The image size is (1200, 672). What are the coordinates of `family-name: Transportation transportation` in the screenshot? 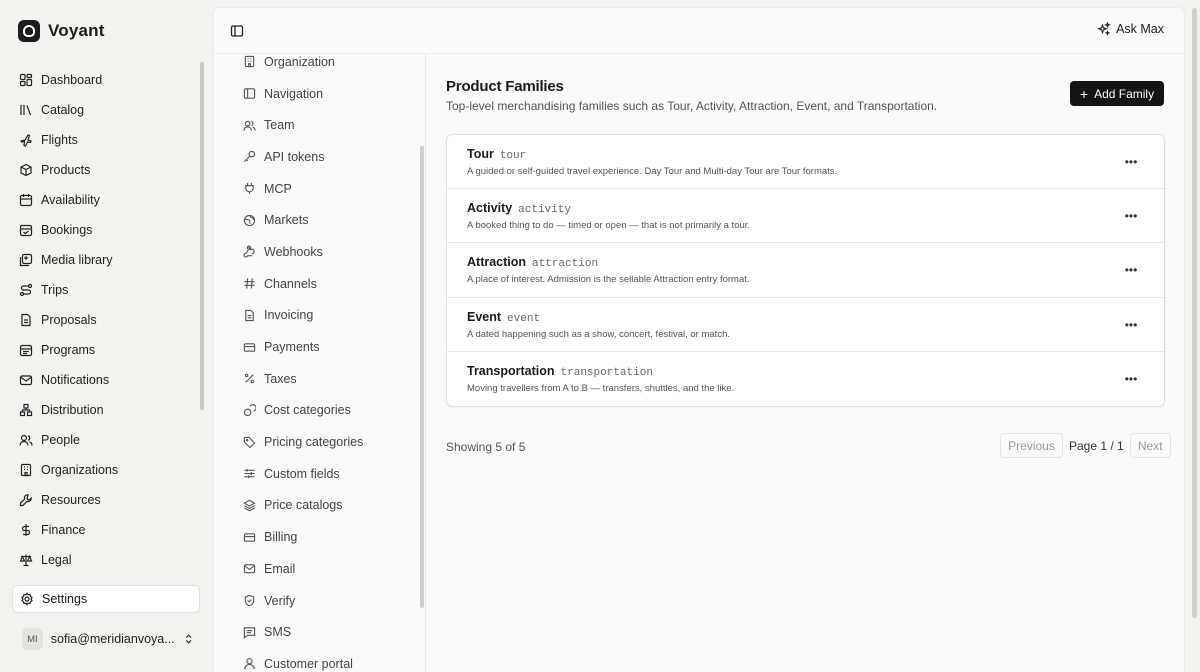 It's located at (560, 371).